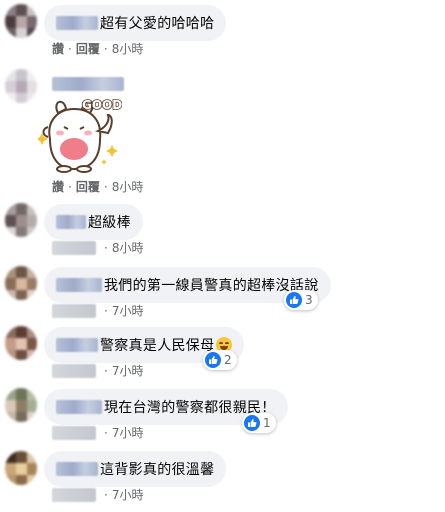 The height and width of the screenshot is (512, 445). What do you see at coordinates (228, 360) in the screenshot?
I see `reaction-count: 2` at bounding box center [228, 360].